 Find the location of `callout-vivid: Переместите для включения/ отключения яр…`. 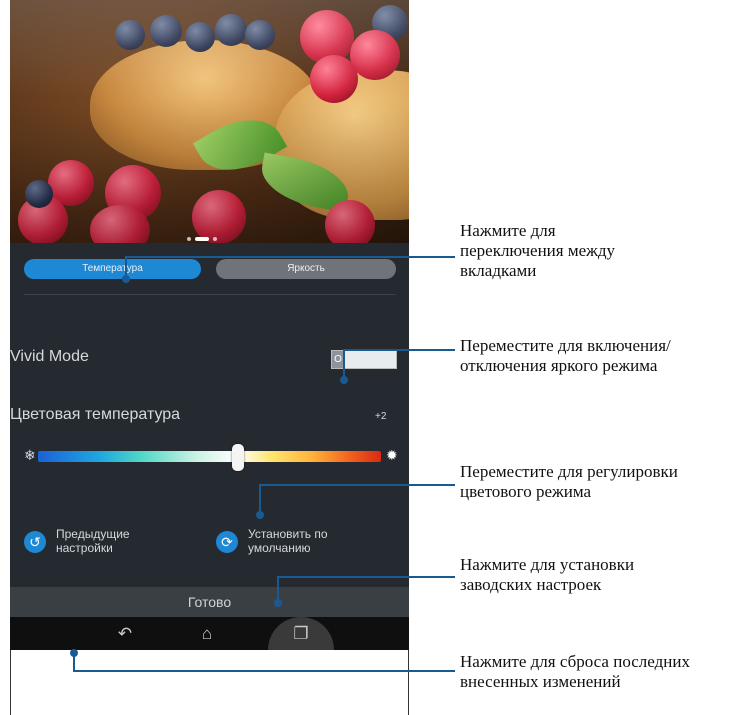

callout-vivid: Переместите для включения/ отключения яр… is located at coordinates (565, 355).